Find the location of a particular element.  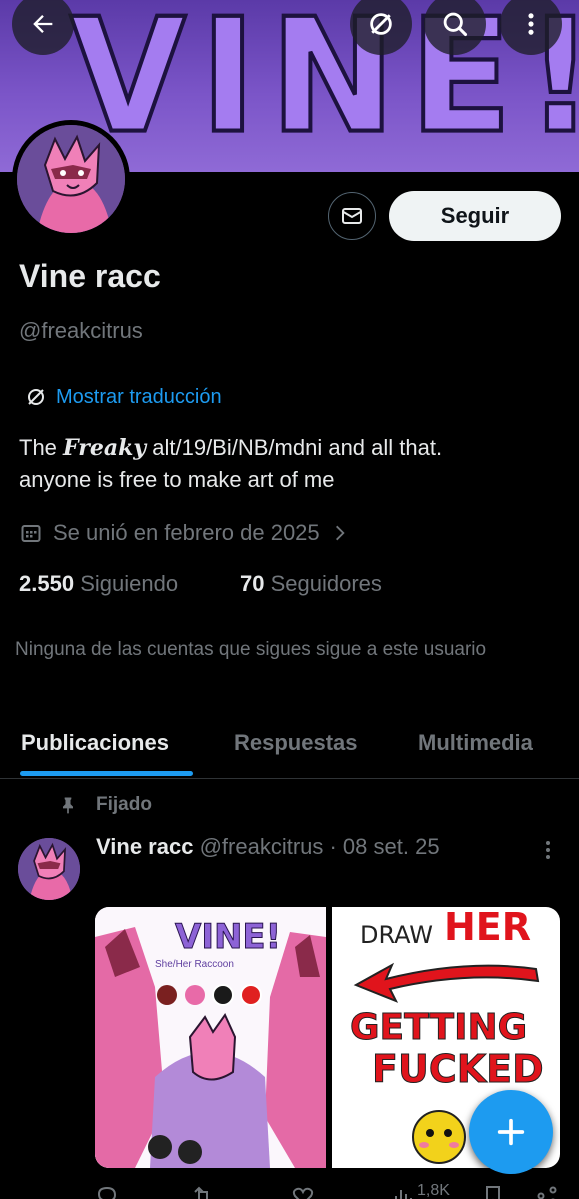

share-icon is located at coordinates (547, 1191).